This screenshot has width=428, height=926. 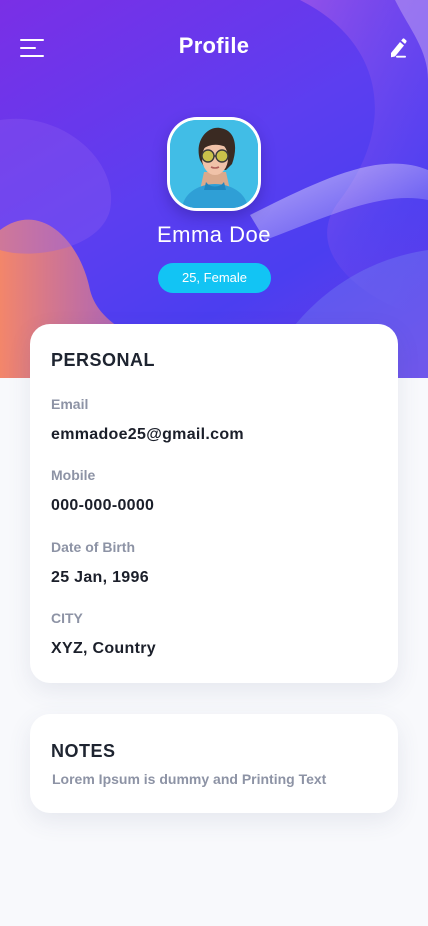 What do you see at coordinates (189, 779) in the screenshot?
I see `notes-text: Lorem Ipsum is dummy and Printing Text` at bounding box center [189, 779].